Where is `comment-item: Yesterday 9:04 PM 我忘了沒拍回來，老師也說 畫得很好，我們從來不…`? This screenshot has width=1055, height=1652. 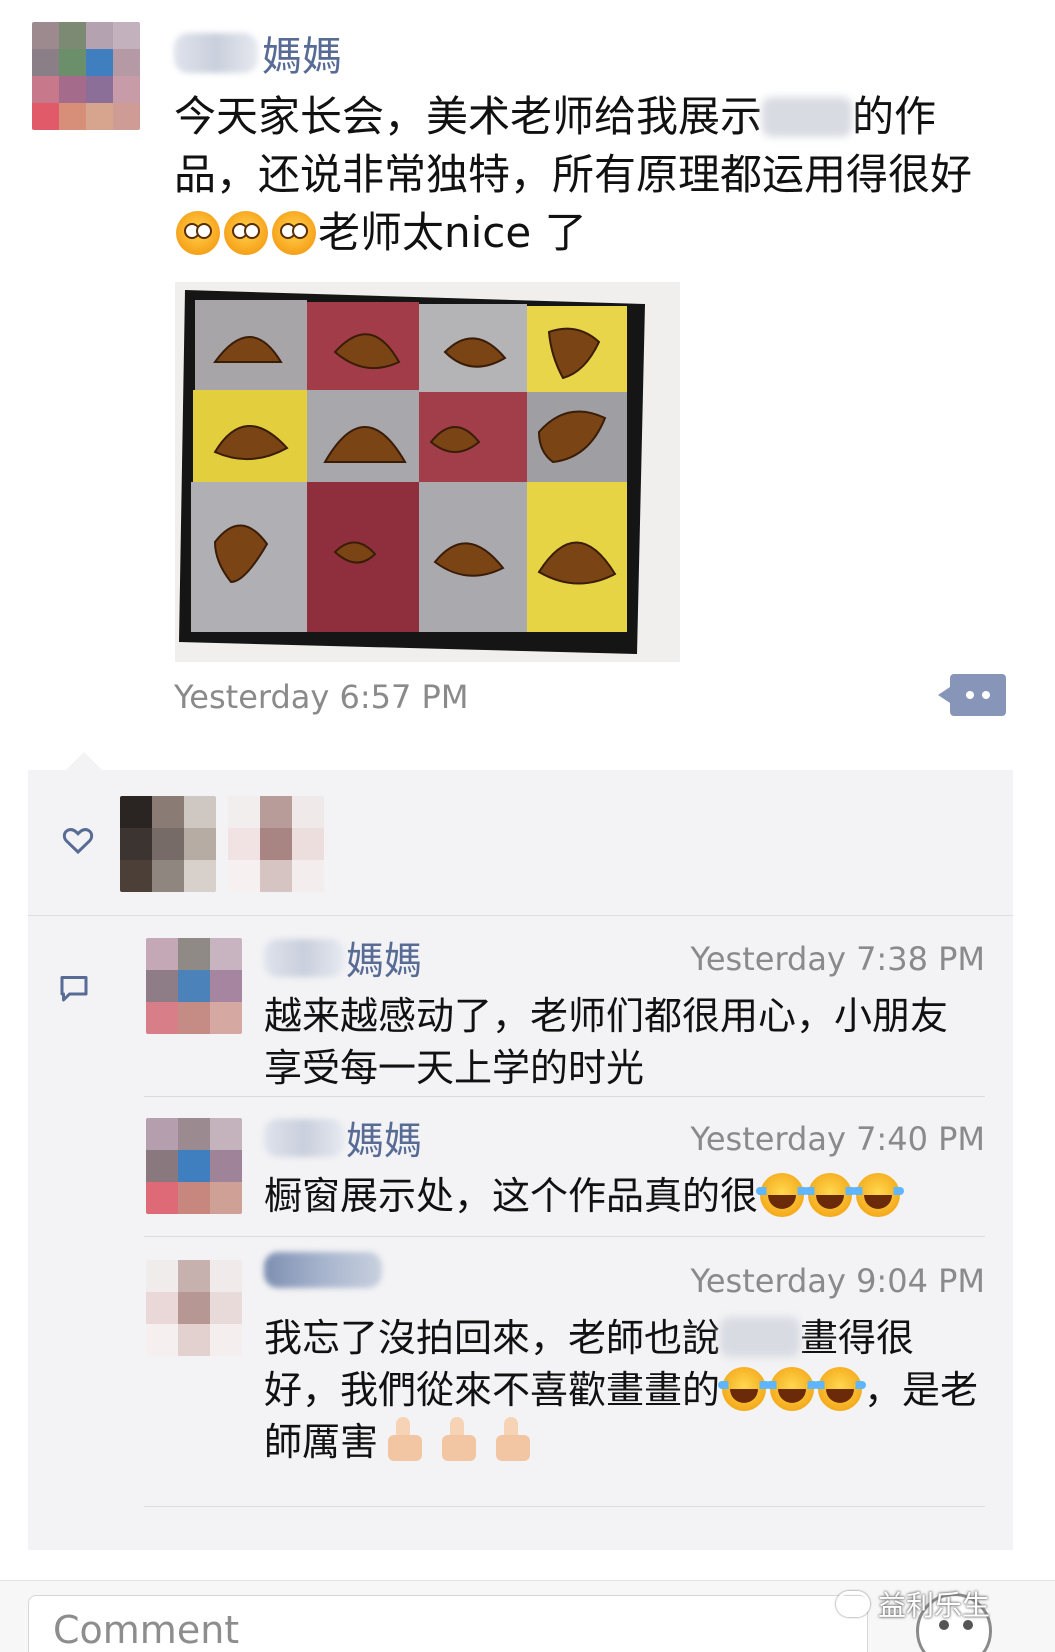 comment-item: Yesterday 9:04 PM 我忘了沒拍回來，老師也說 畫得很好，我們從來不… is located at coordinates (564, 1362).